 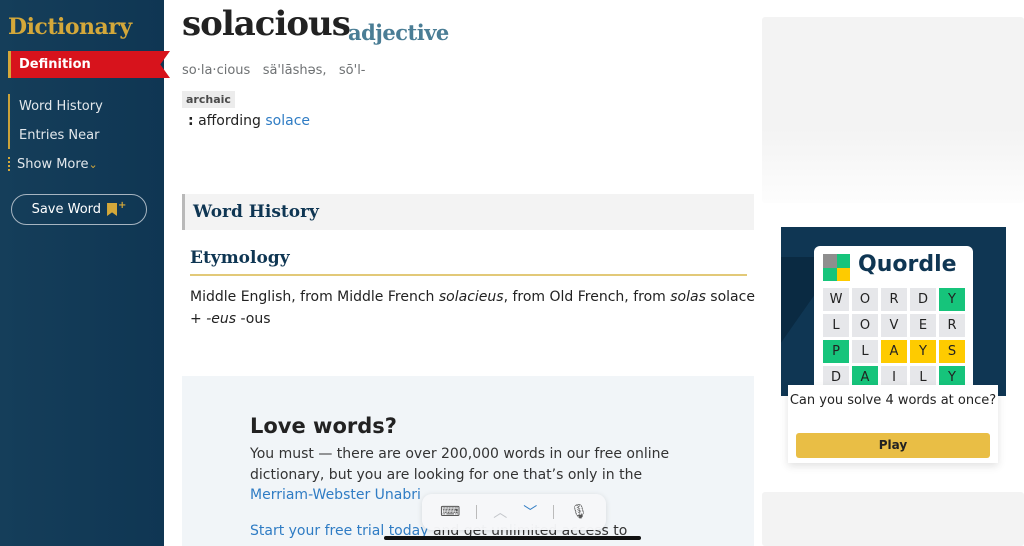 What do you see at coordinates (122, 205) in the screenshot?
I see `plus-icon: +` at bounding box center [122, 205].